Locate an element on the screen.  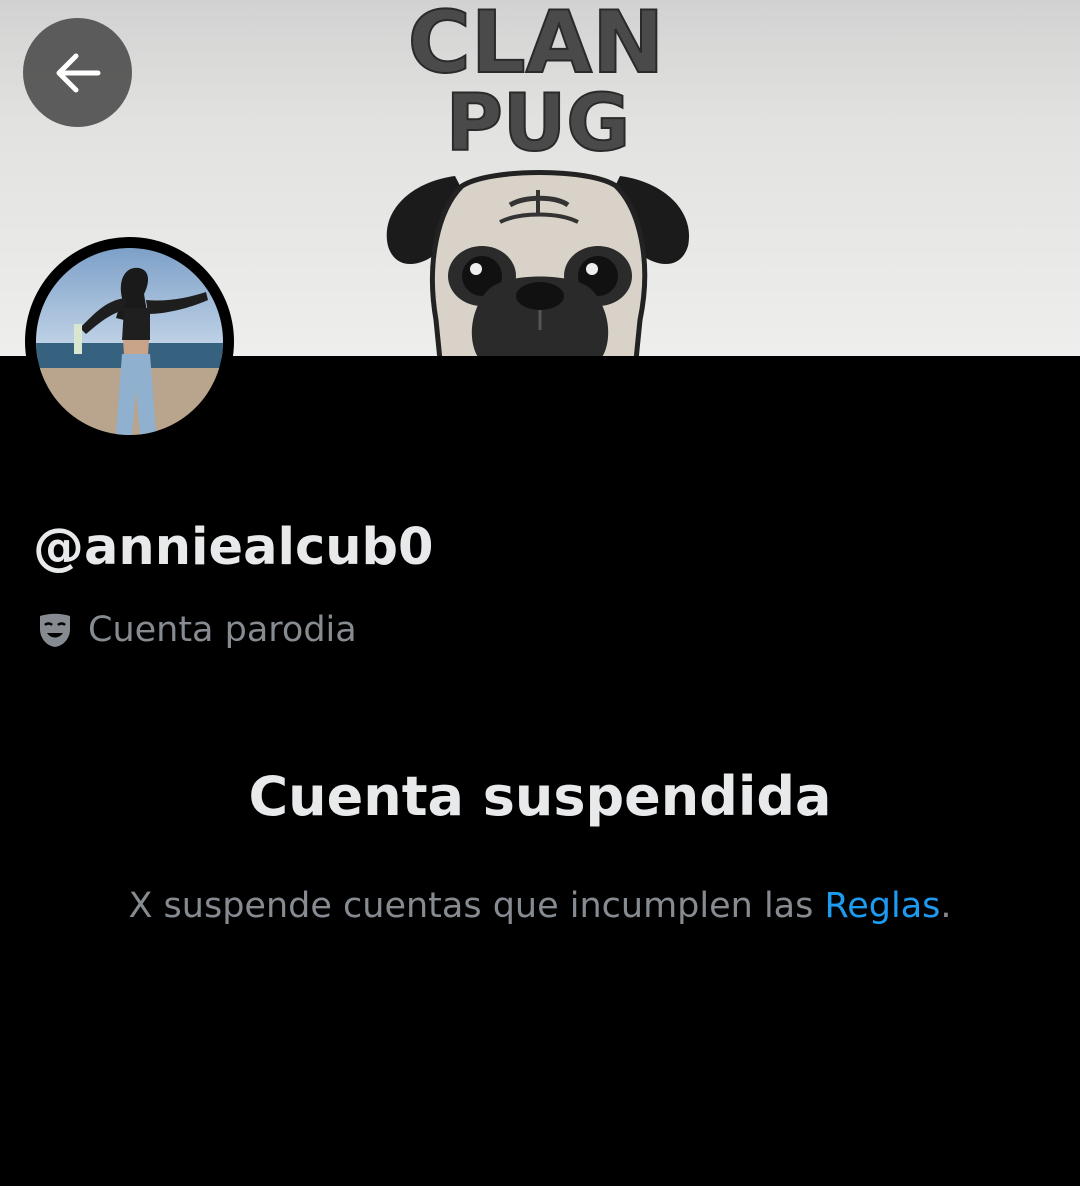
theater-mask-icon is located at coordinates (55, 630).